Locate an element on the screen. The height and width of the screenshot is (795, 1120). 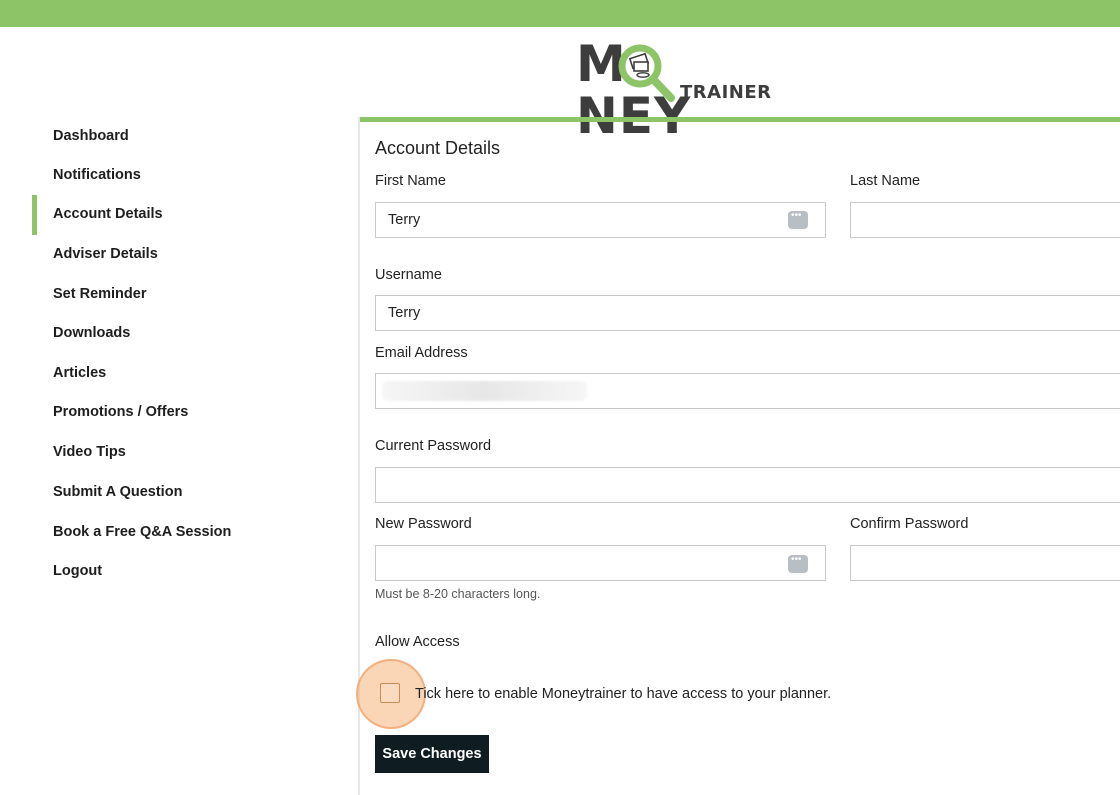
sidebar-item-account-details: Account Details is located at coordinates (108, 214).